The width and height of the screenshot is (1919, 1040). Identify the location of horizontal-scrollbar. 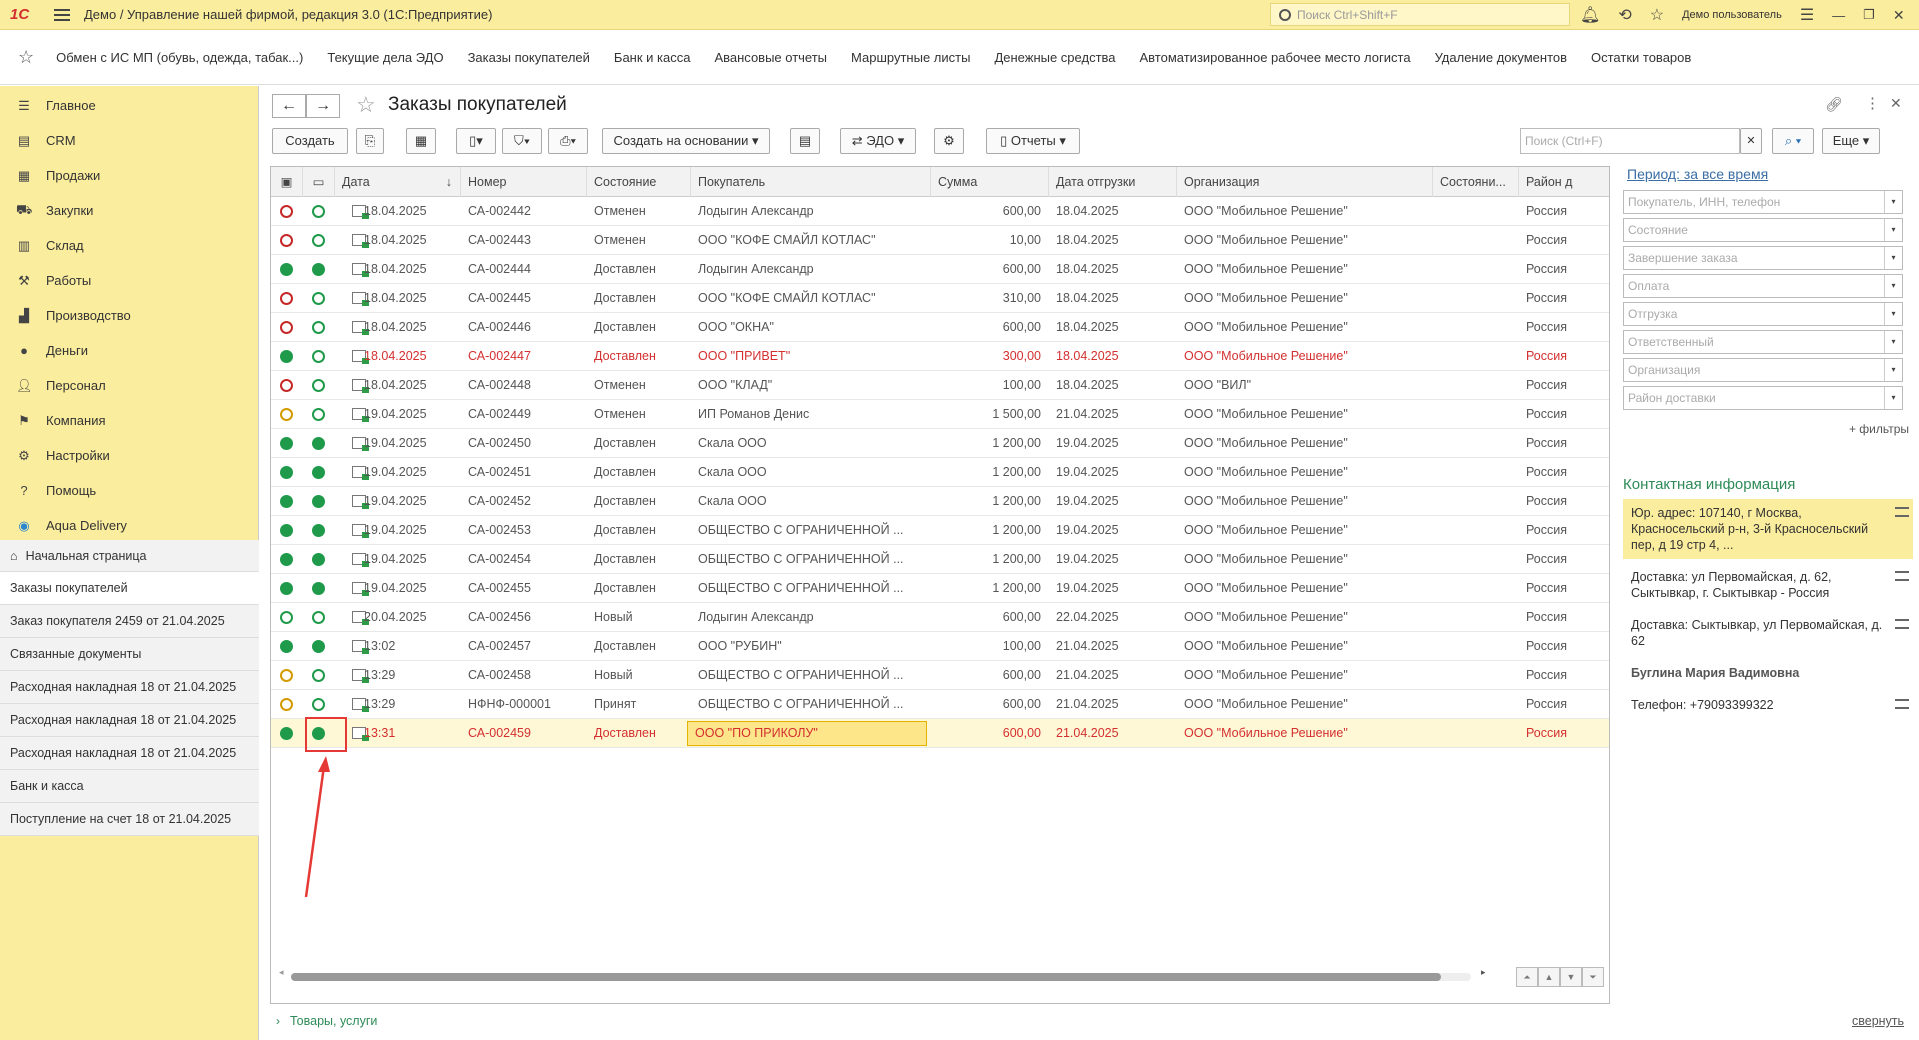
(881, 977).